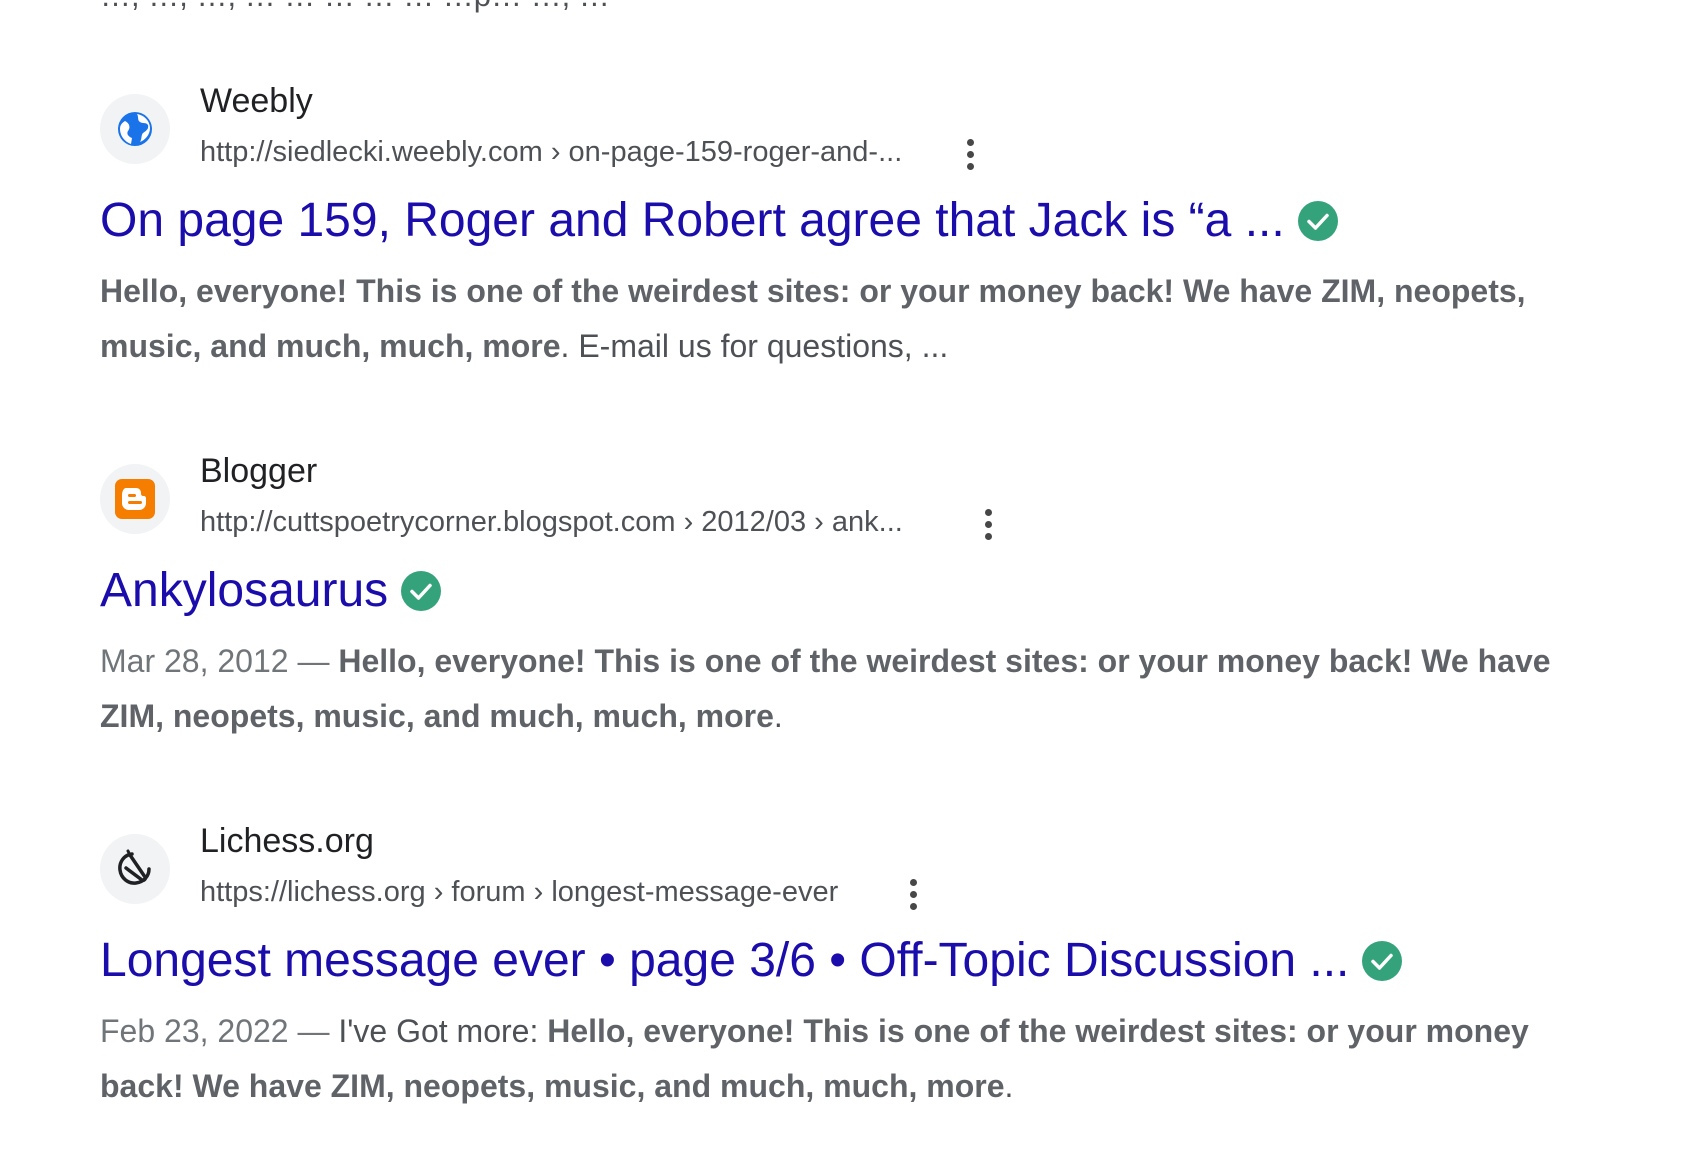 Image resolution: width=1684 pixels, height=1174 pixels. What do you see at coordinates (256, 101) in the screenshot?
I see `site-name: Weebly` at bounding box center [256, 101].